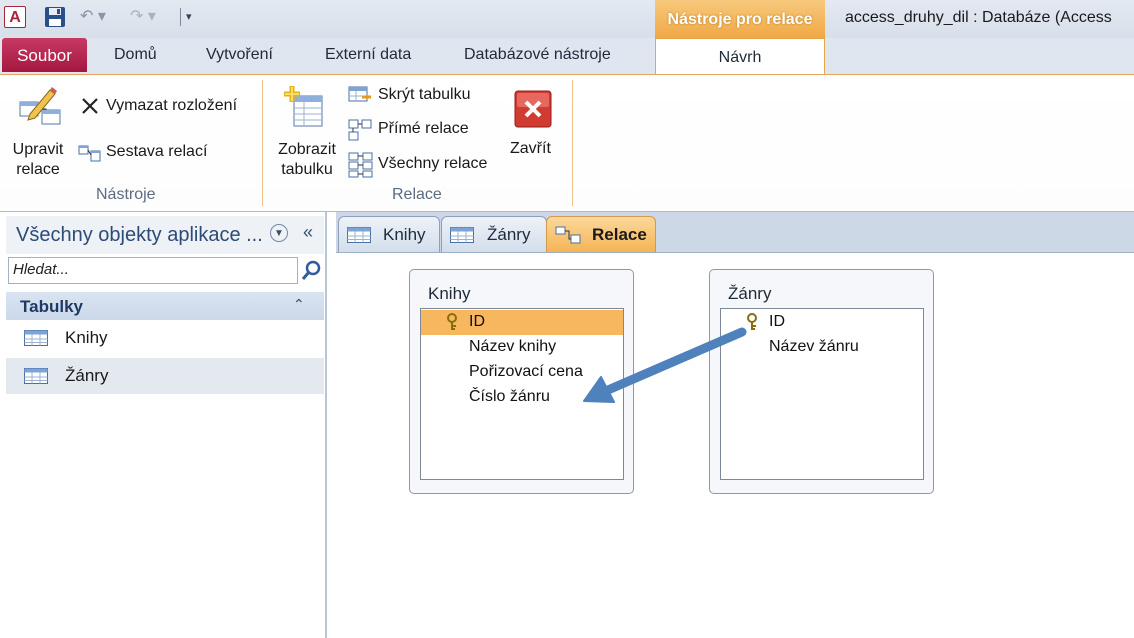  I want to click on relation-report-button: Sestava relací, so click(156, 152).